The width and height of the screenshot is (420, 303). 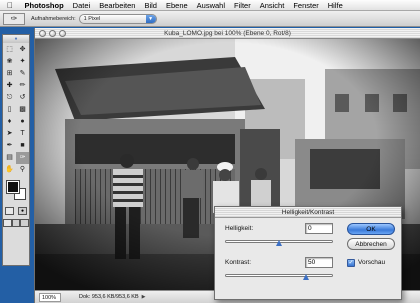 What do you see at coordinates (176, 5) in the screenshot?
I see `menu-ebene: Ebene` at bounding box center [176, 5].